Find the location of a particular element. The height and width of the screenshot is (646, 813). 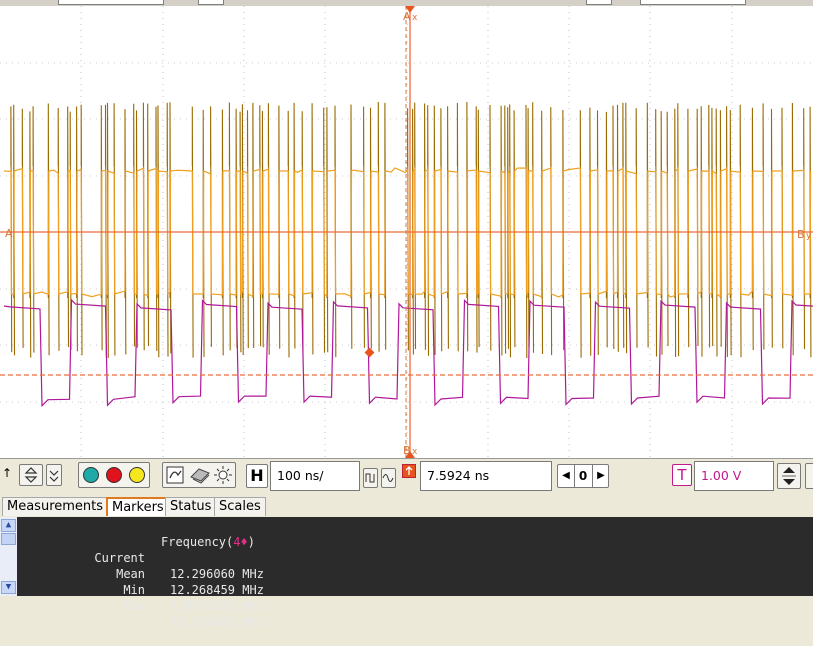

tab-measurements: Measurements is located at coordinates (55, 506).